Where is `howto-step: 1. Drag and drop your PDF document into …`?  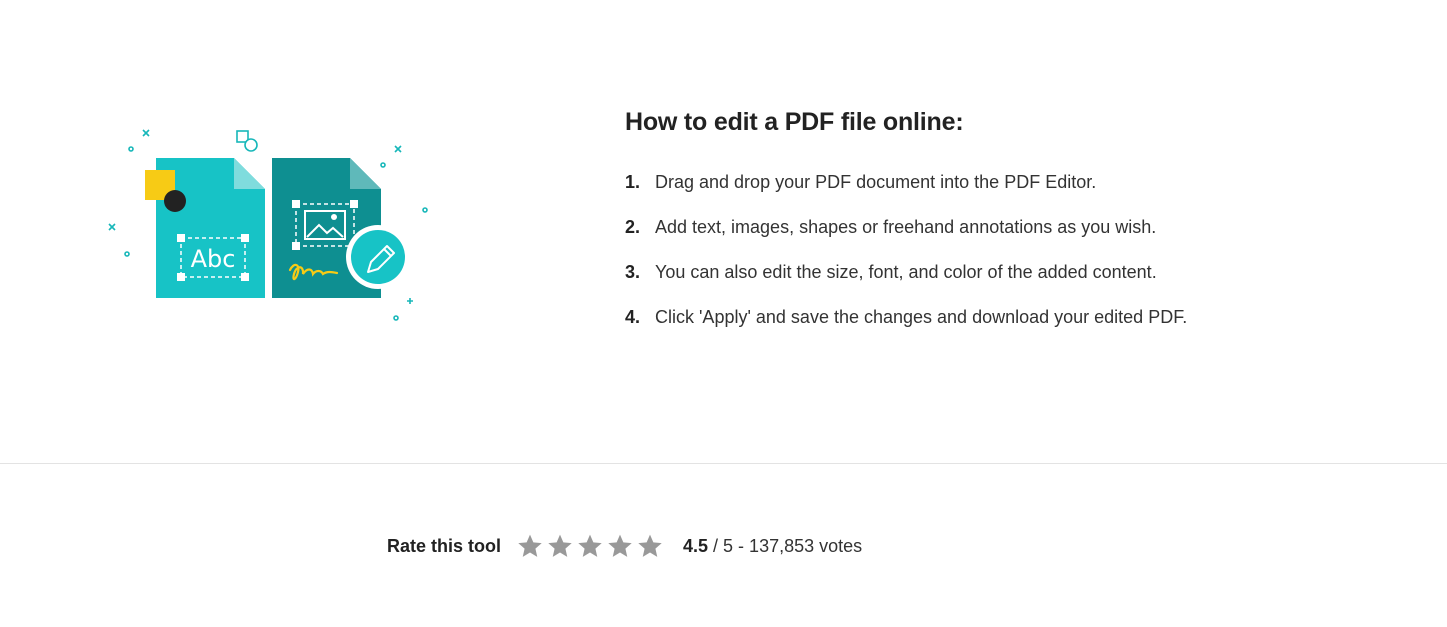 howto-step: 1. Drag and drop your PDF document into … is located at coordinates (1005, 191).